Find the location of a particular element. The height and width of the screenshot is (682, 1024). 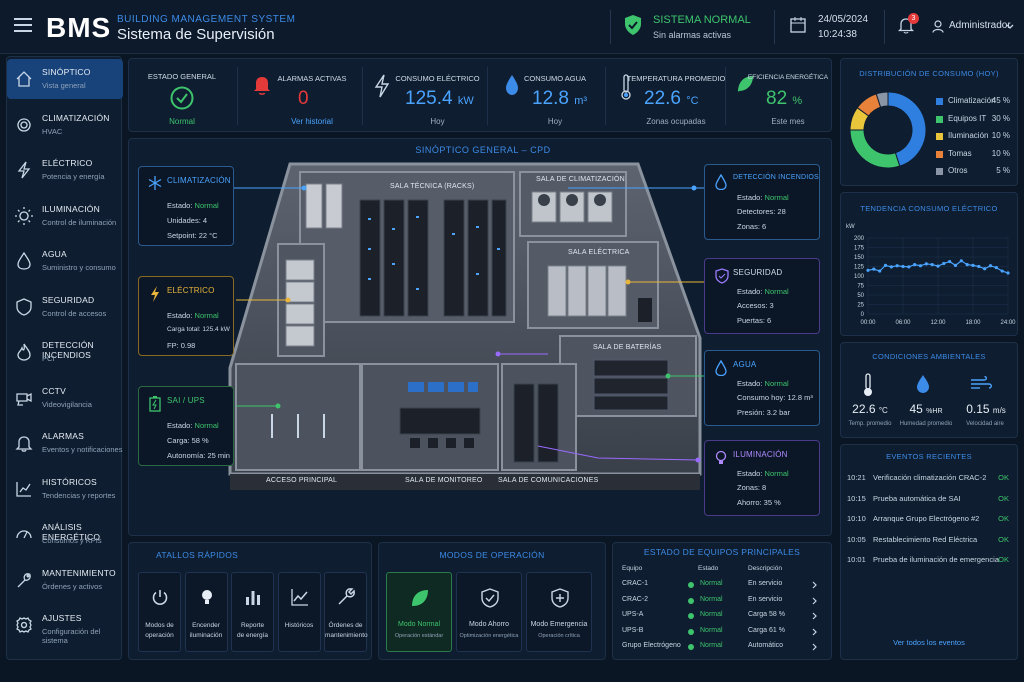

sidebar-item-sub: PCI is located at coordinates (48, 358).